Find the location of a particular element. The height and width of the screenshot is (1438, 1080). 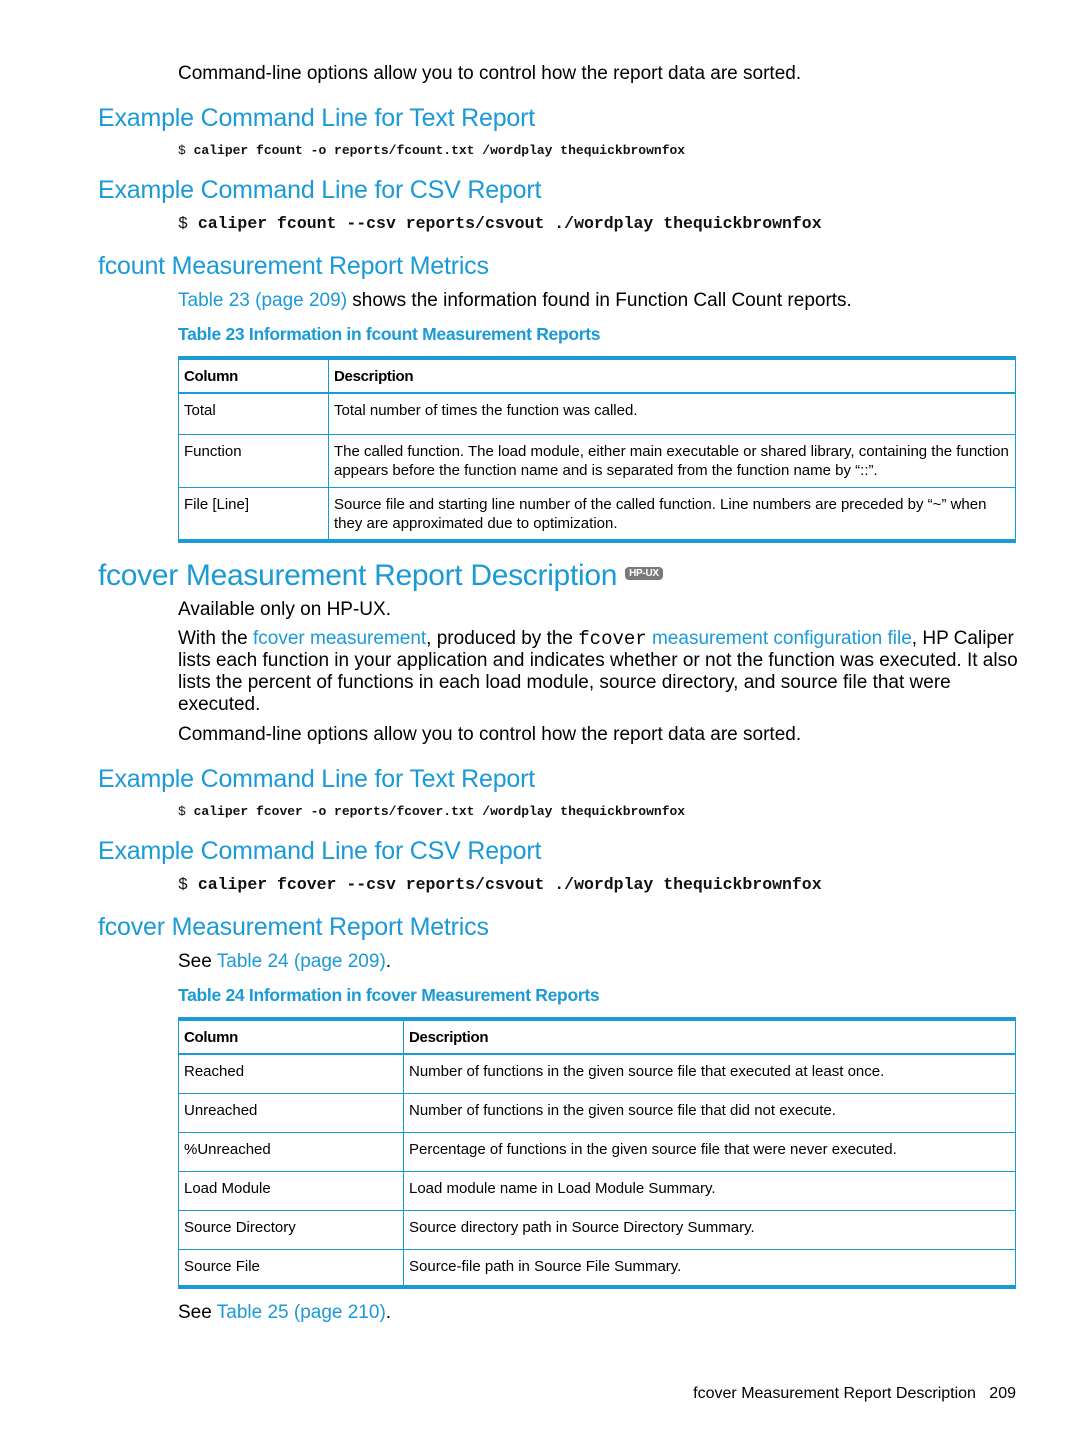

cell-column: Function is located at coordinates (253, 461).